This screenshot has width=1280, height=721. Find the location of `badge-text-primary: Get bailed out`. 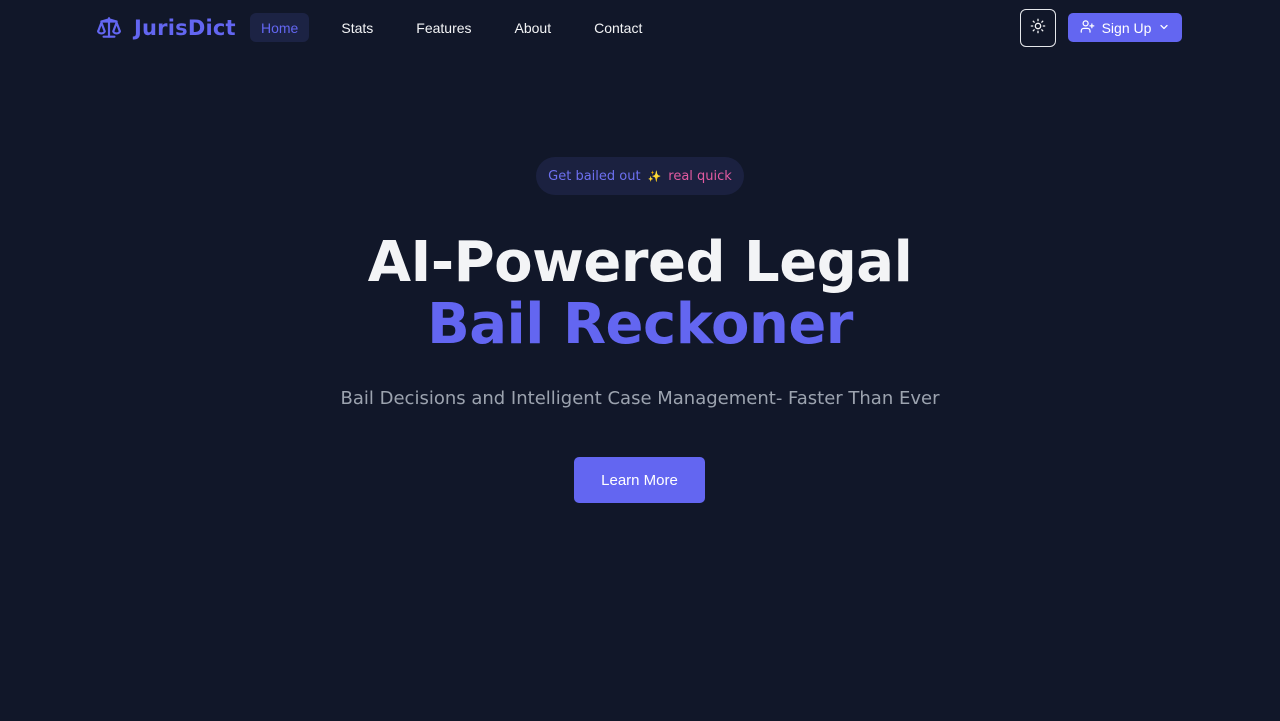

badge-text-primary: Get bailed out is located at coordinates (594, 176).